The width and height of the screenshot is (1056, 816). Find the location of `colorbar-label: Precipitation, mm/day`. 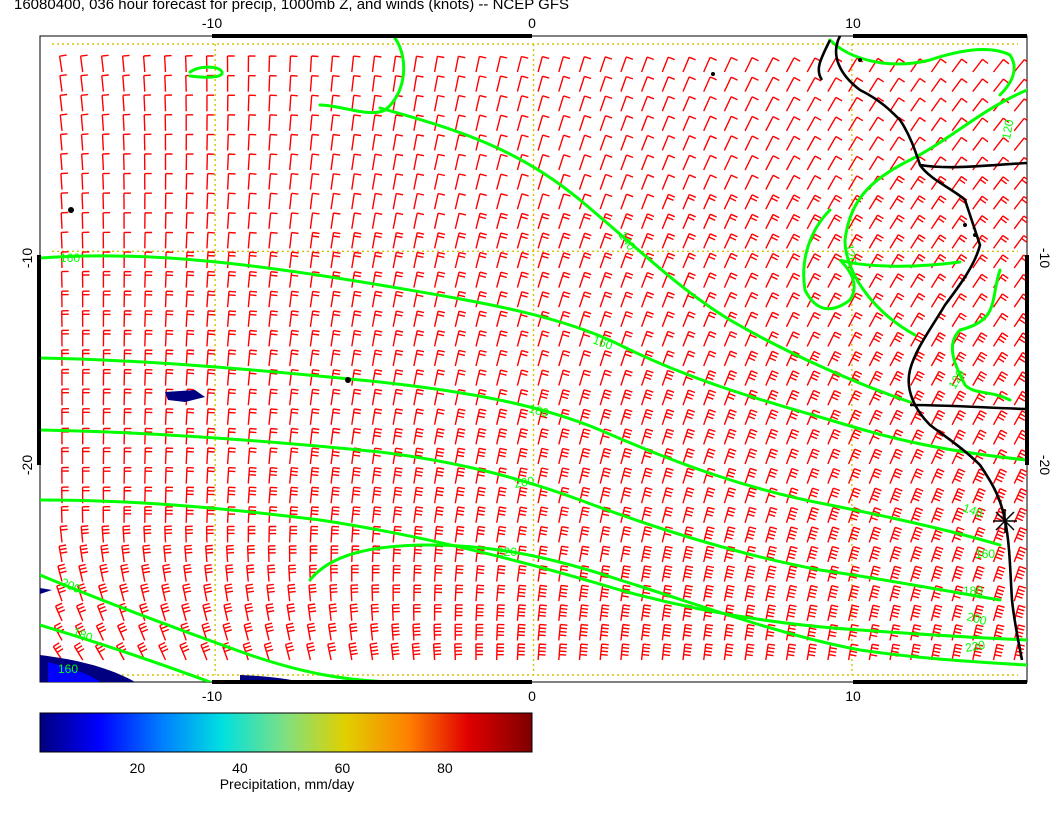

colorbar-label: Precipitation, mm/day is located at coordinates (287, 784).